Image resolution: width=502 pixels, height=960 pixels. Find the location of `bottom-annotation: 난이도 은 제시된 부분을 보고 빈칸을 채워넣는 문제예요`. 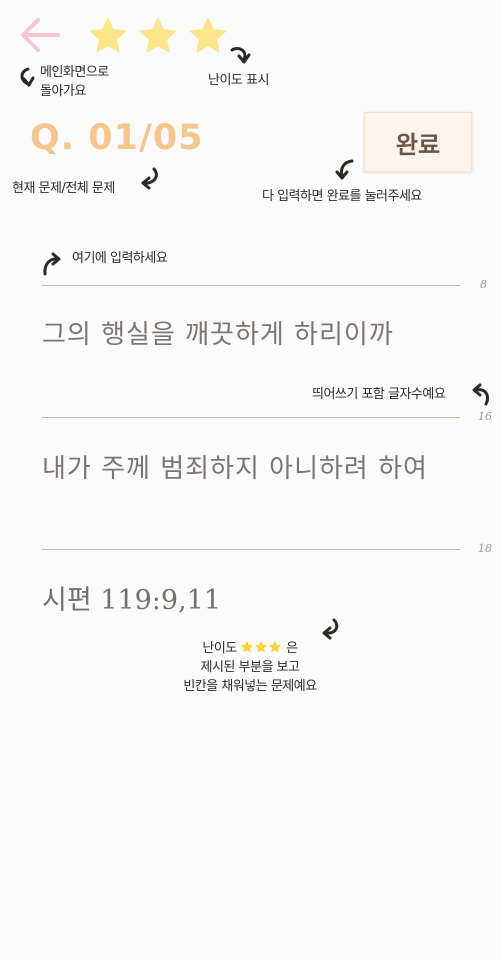

bottom-annotation: 난이도 은 제시된 부분을 보고 빈칸을 채워넣는 문제예요 is located at coordinates (250, 668).